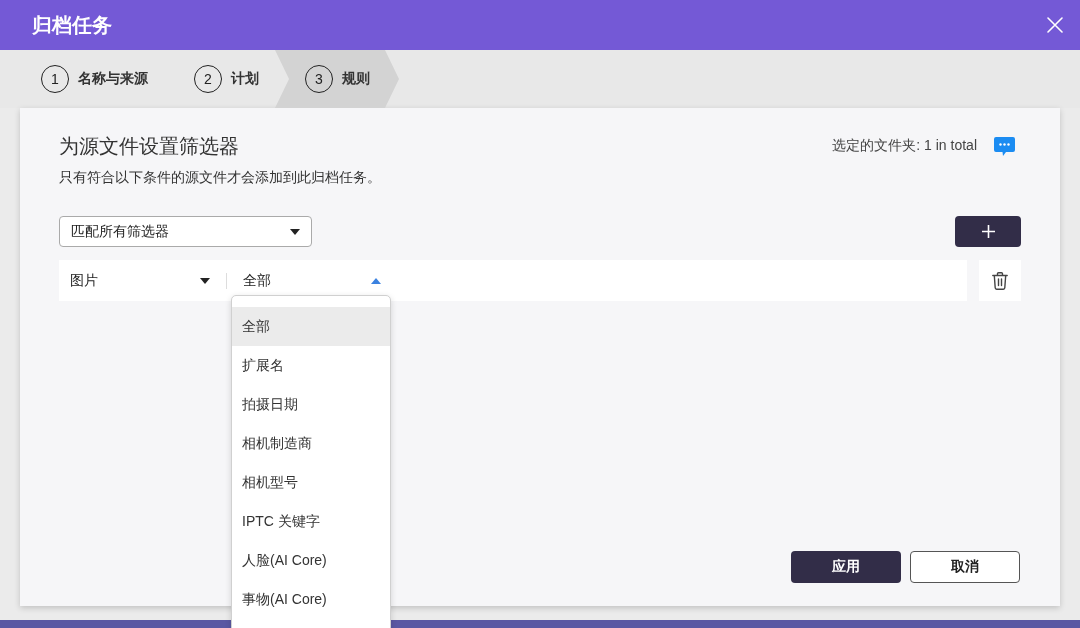 The height and width of the screenshot is (628, 1080). Describe the element at coordinates (311, 365) in the screenshot. I see `menu-item: 扩展名` at that location.